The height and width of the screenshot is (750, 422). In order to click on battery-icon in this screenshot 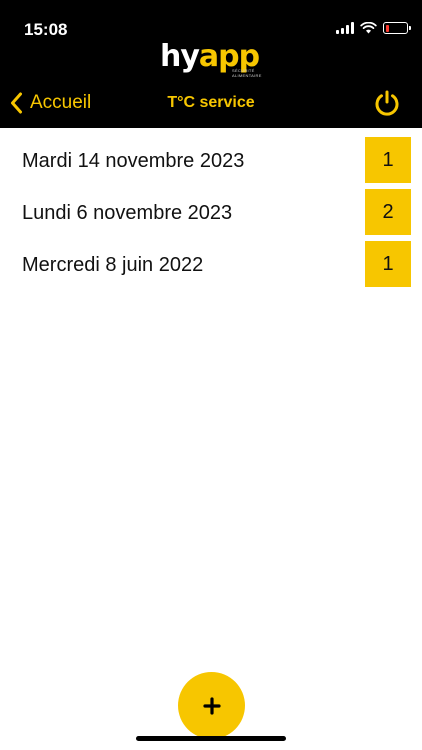, I will do `click(397, 28)`.